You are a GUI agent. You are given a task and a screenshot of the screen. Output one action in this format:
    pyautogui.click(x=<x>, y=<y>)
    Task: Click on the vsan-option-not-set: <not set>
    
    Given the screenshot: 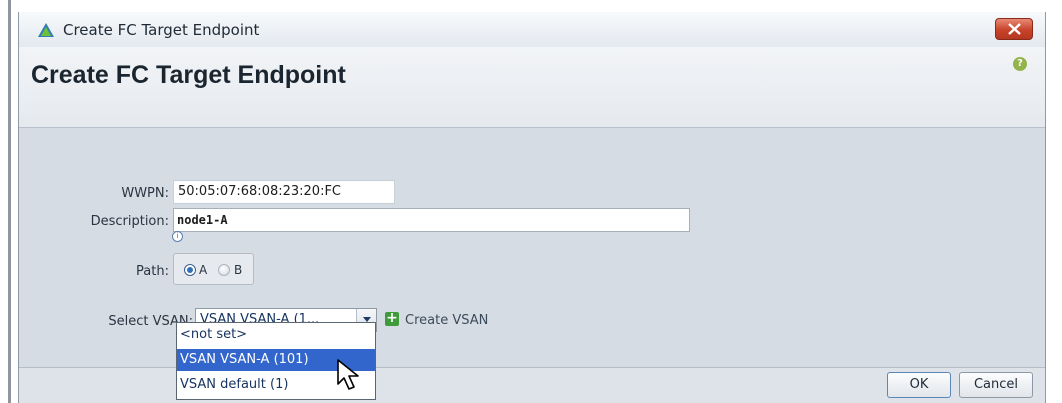 What is the action you would take?
    pyautogui.click(x=276, y=335)
    